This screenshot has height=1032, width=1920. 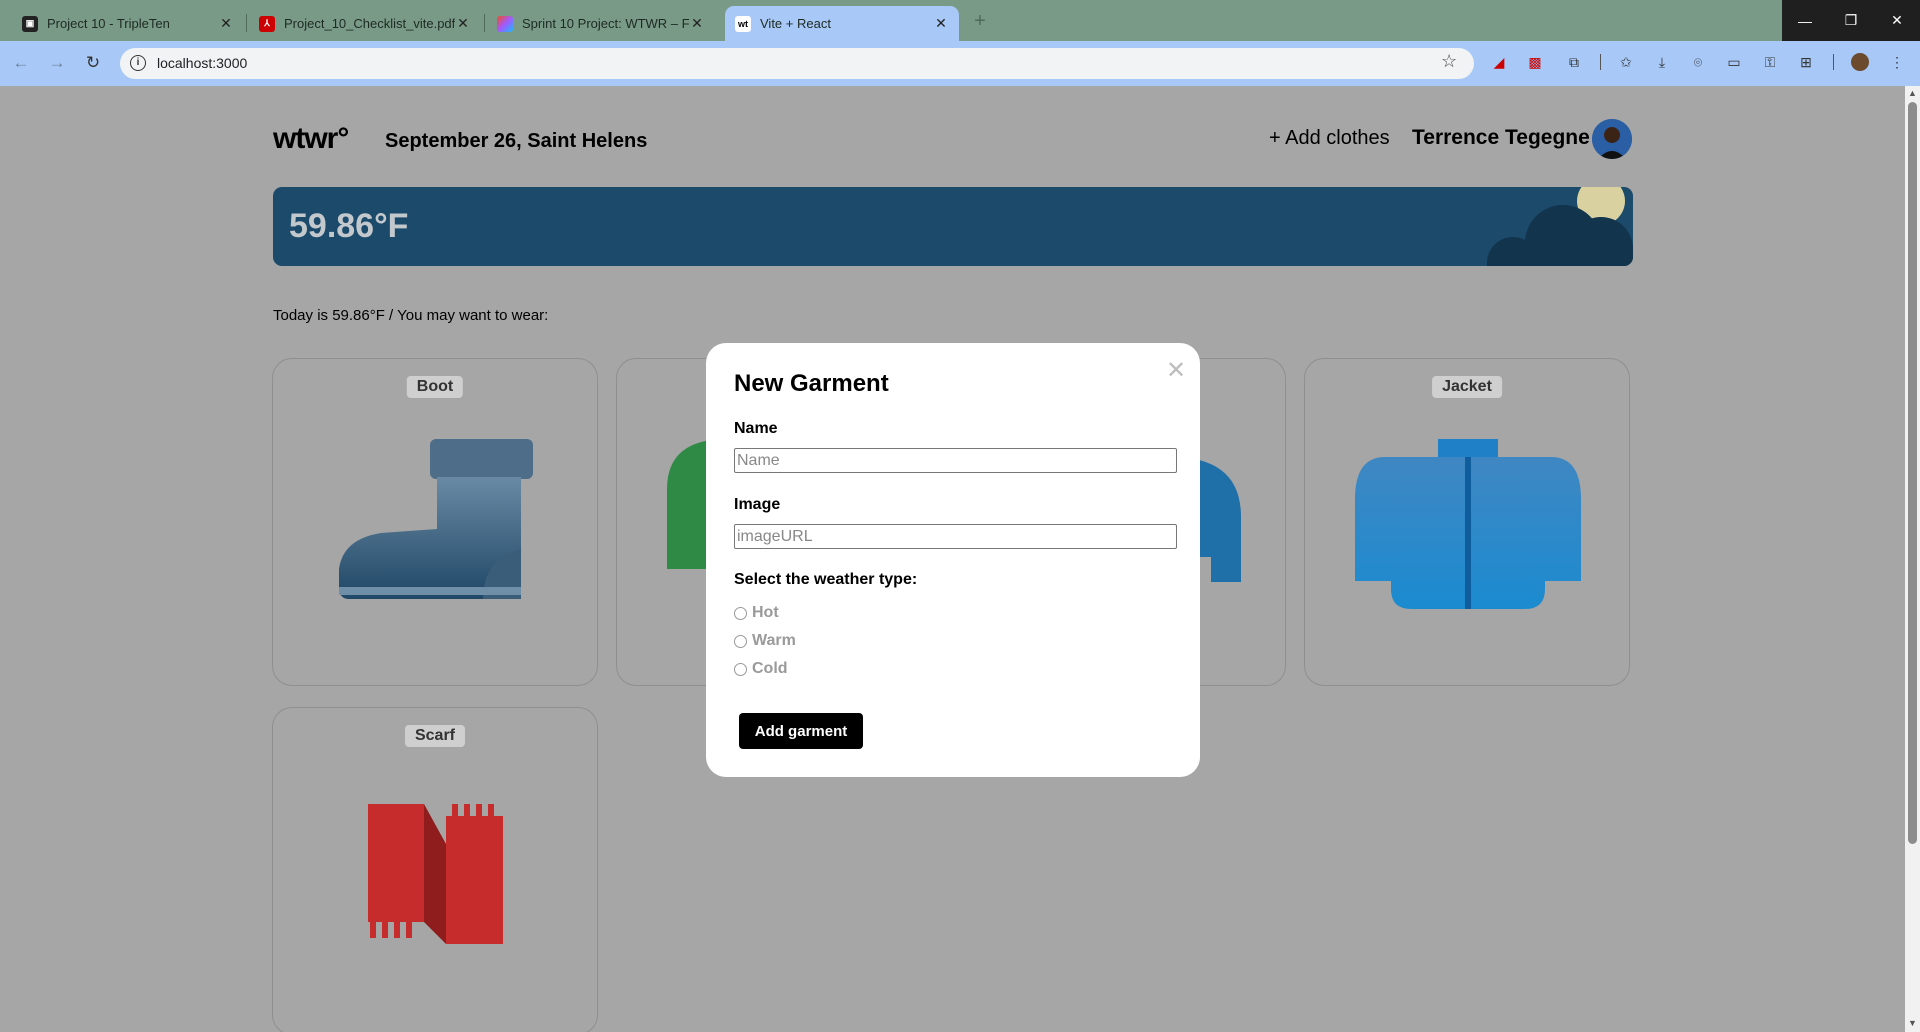 I want to click on add-garment-button: Add garment, so click(x=801, y=731).